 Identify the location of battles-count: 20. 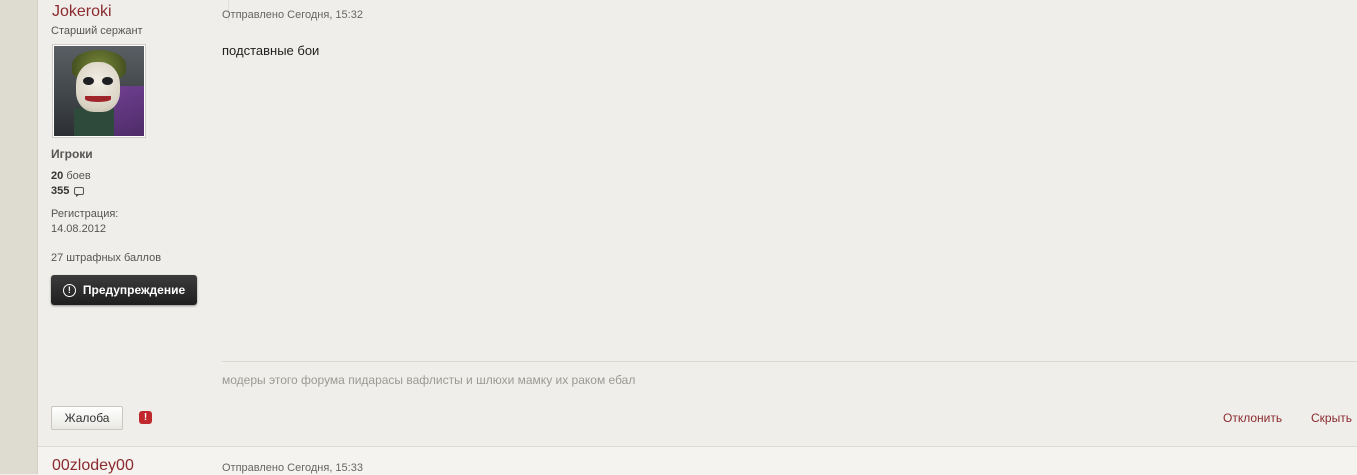
(57, 176).